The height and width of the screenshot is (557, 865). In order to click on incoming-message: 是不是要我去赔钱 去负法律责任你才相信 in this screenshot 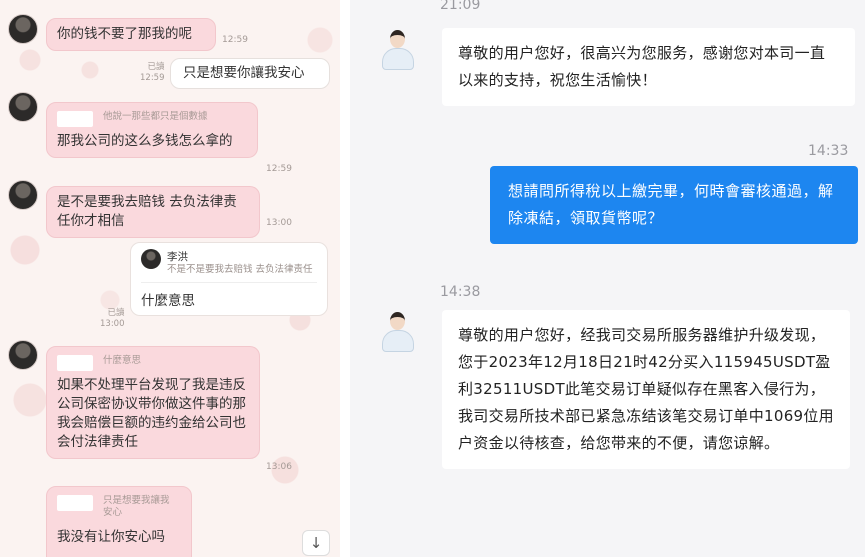, I will do `click(153, 212)`.